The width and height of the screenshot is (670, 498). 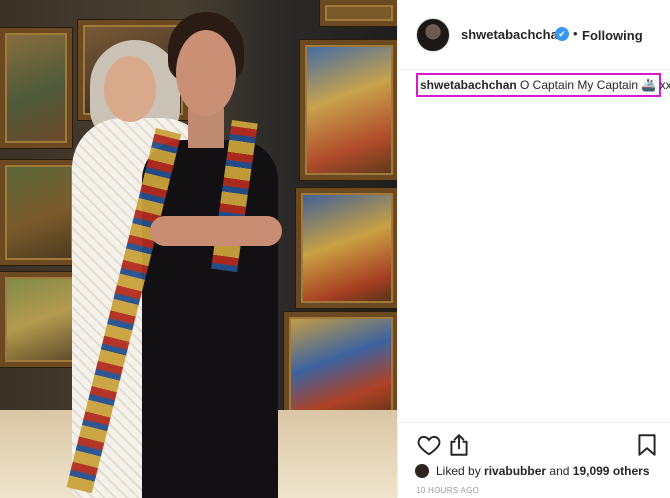 I want to click on likes-connector: and, so click(x=559, y=471).